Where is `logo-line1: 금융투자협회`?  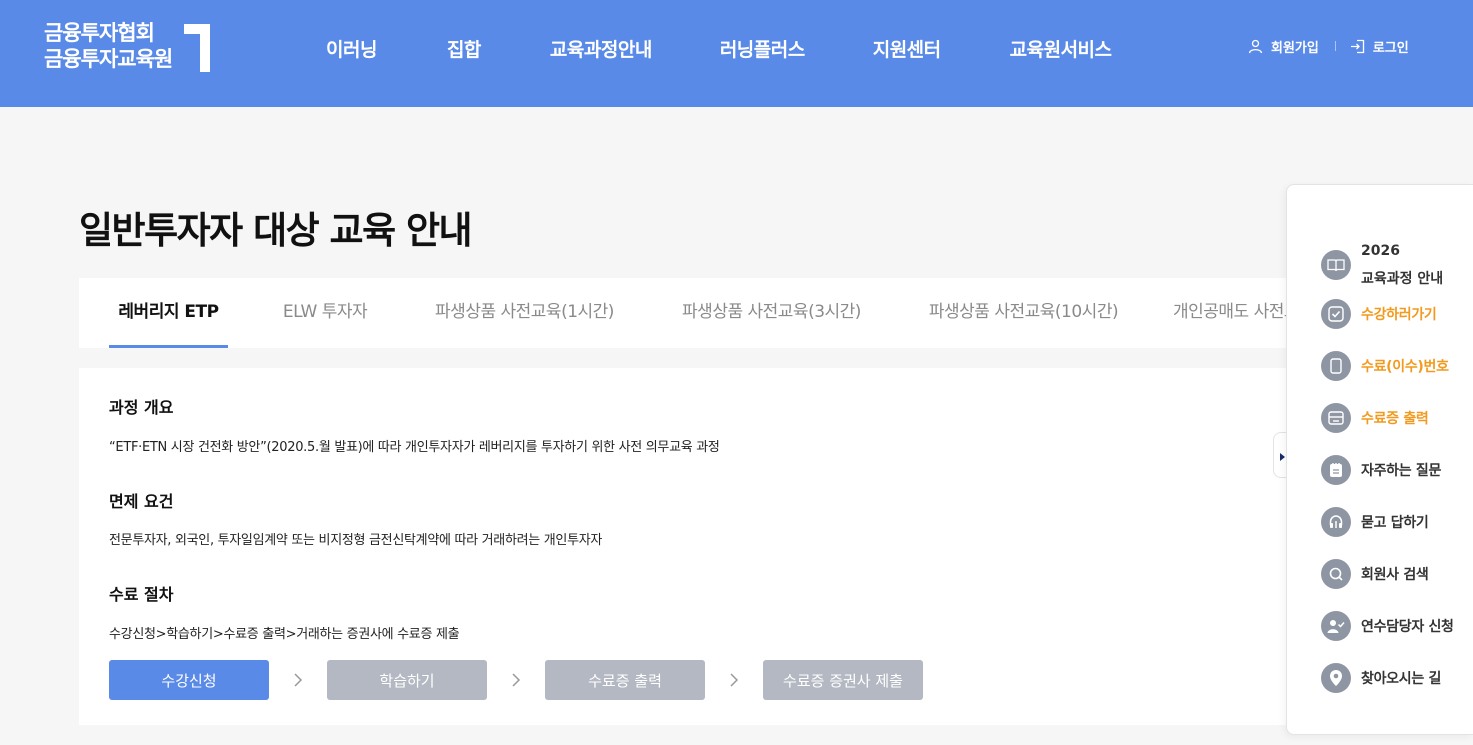 logo-line1: 금융투자협회 is located at coordinates (99, 33).